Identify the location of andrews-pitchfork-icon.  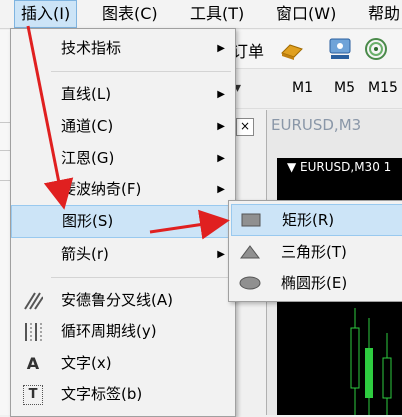
(33, 301).